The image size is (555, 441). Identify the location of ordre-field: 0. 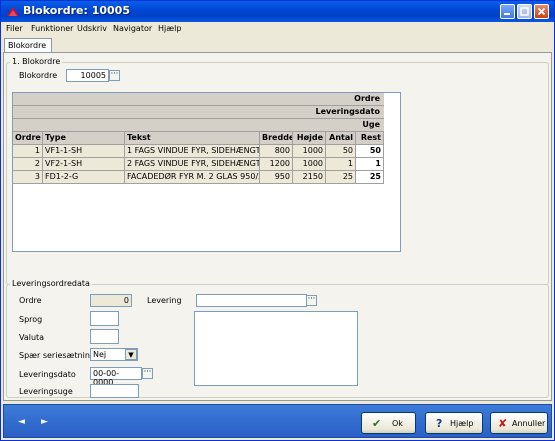
(111, 300).